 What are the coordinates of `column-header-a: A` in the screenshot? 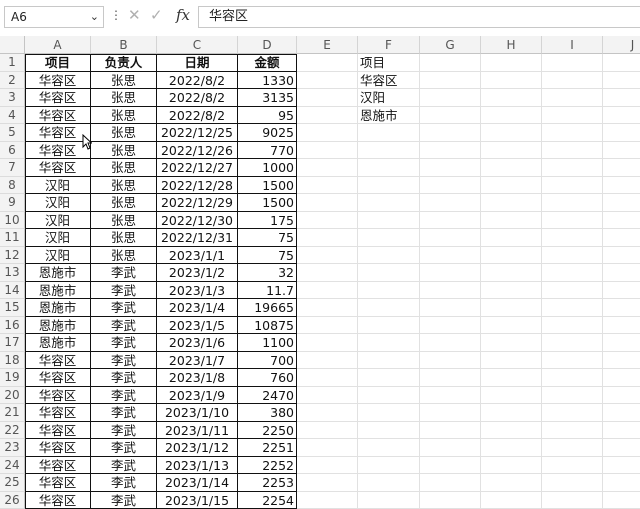 It's located at (58, 45).